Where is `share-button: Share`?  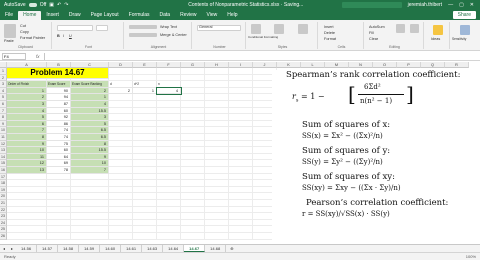 share-button: Share is located at coordinates (464, 15).